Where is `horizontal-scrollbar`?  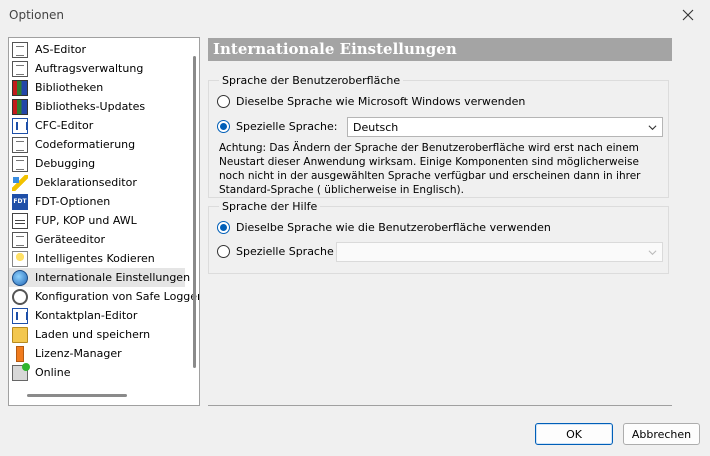
horizontal-scrollbar is located at coordinates (77, 395).